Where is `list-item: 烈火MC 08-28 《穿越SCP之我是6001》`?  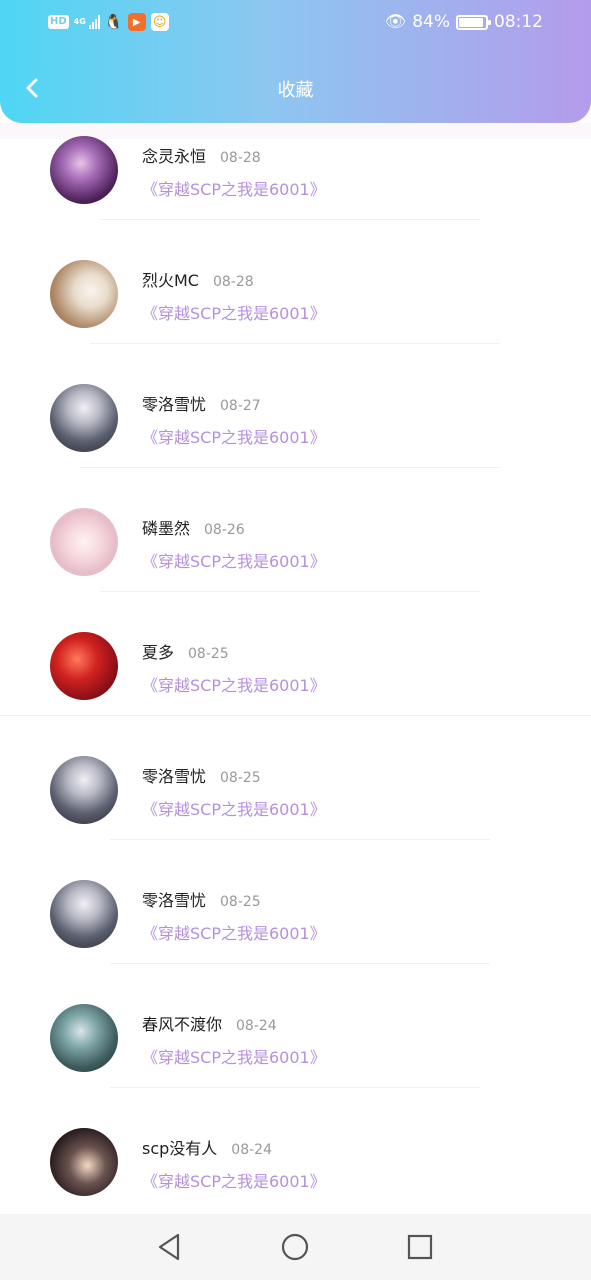 list-item: 烈火MC 08-28 《穿越SCP之我是6001》 is located at coordinates (295, 322).